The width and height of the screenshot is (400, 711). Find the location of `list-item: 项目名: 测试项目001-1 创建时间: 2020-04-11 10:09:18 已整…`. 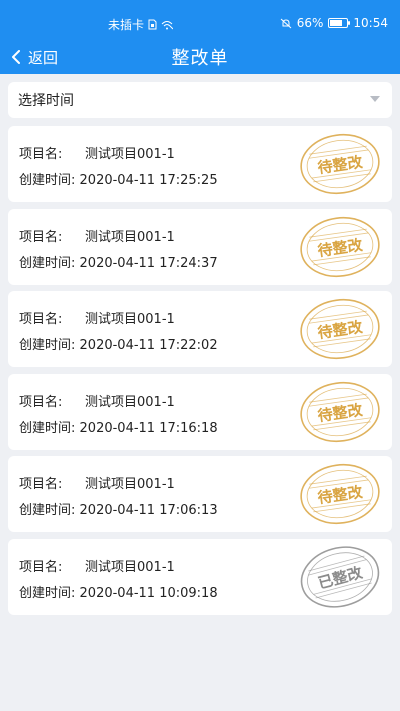

list-item: 项目名: 测试项目001-1 创建时间: 2020-04-11 10:09:18 已整… is located at coordinates (200, 577).